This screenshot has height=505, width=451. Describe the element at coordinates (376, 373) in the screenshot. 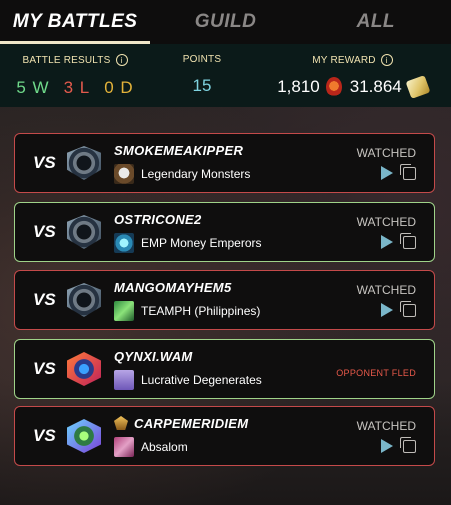

I see `battle-status: OPPONENT FLED` at that location.